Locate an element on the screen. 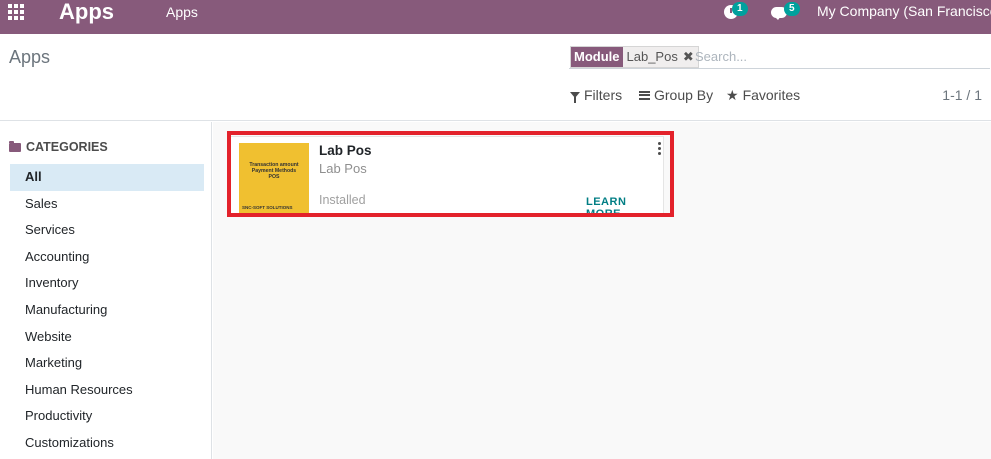  groupby-button: Group By is located at coordinates (676, 95).